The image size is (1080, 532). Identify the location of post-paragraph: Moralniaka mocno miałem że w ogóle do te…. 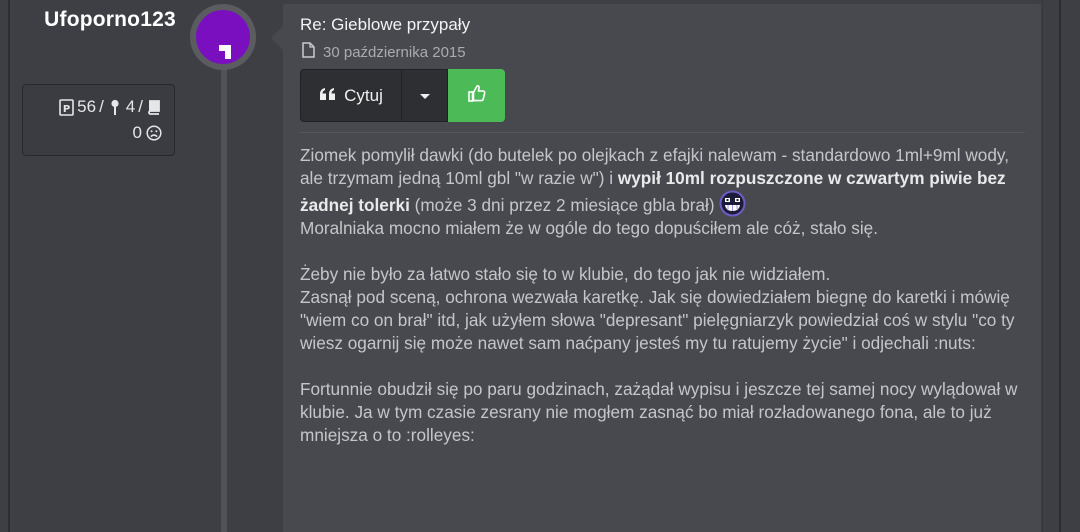
(589, 228).